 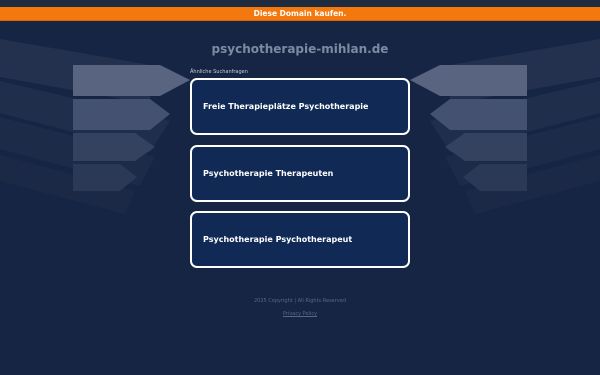 What do you see at coordinates (219, 72) in the screenshot?
I see `related-searches-label: Ähnliche Suchanfragen` at bounding box center [219, 72].